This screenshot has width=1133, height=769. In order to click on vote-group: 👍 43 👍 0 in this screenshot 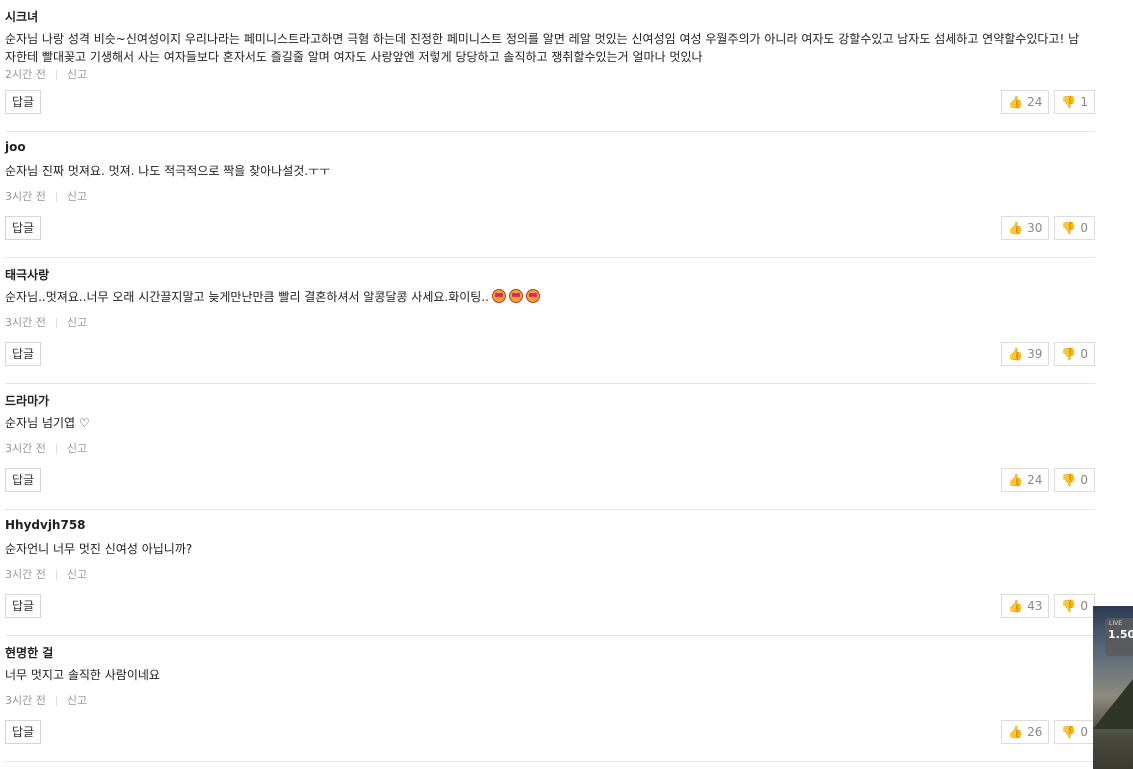, I will do `click(1048, 606)`.